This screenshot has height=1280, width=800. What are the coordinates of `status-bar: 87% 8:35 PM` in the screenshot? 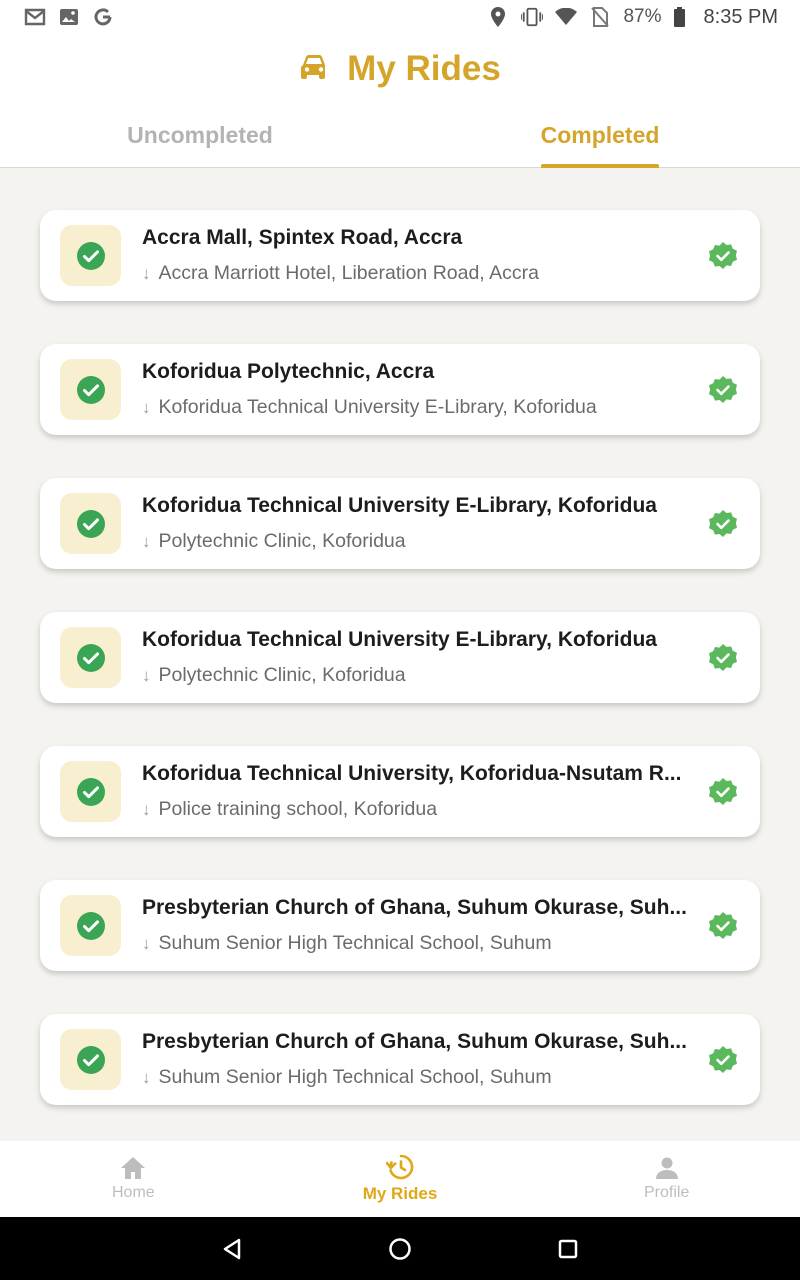 It's located at (400, 17).